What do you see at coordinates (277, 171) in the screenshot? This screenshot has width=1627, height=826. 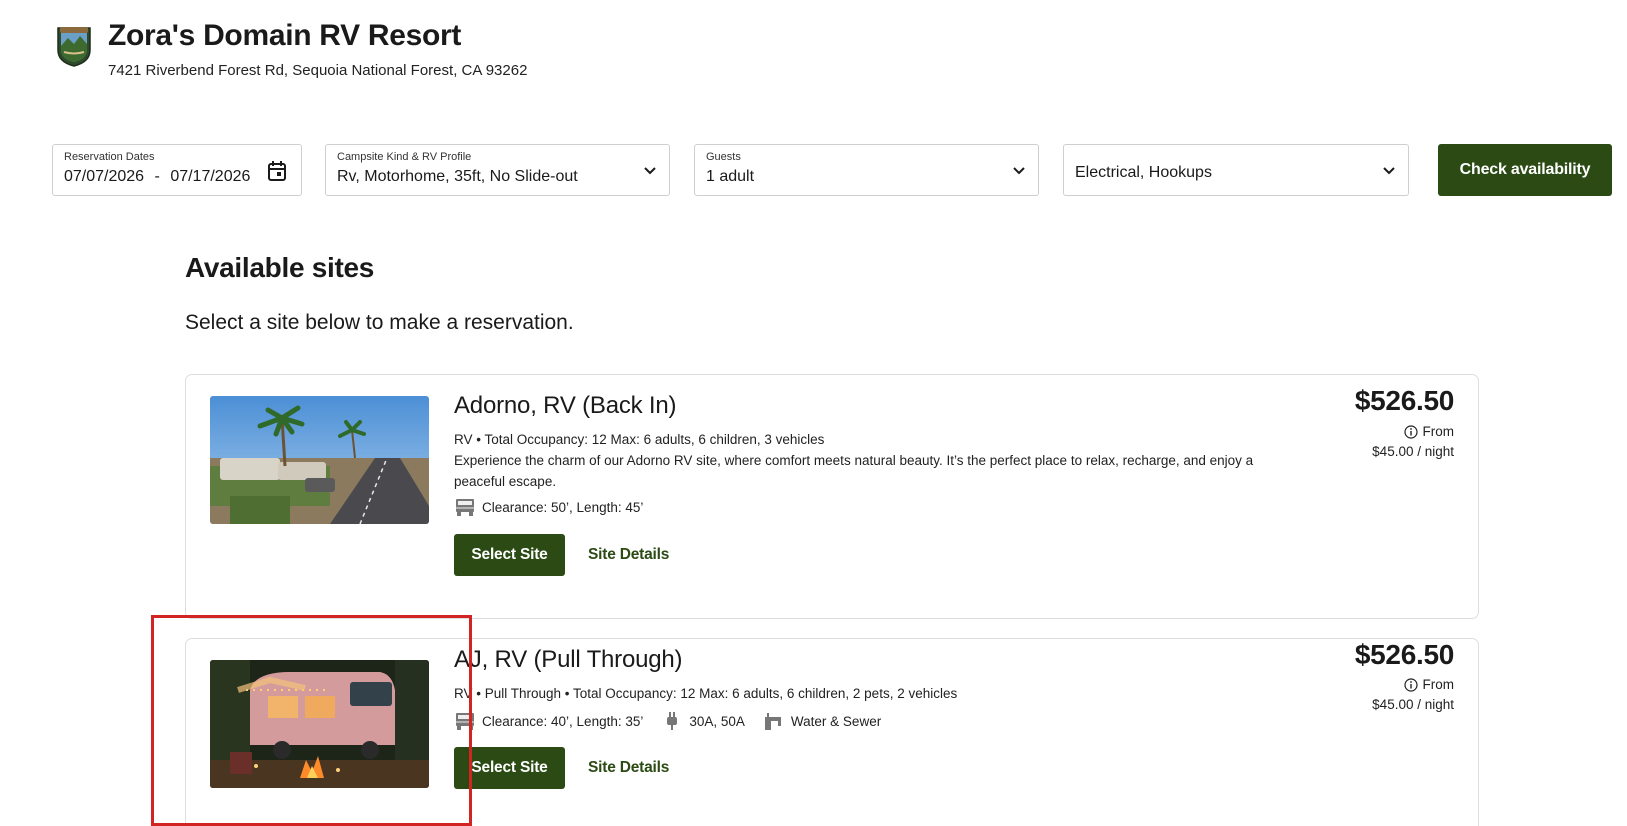 I see `calendar-icon` at bounding box center [277, 171].